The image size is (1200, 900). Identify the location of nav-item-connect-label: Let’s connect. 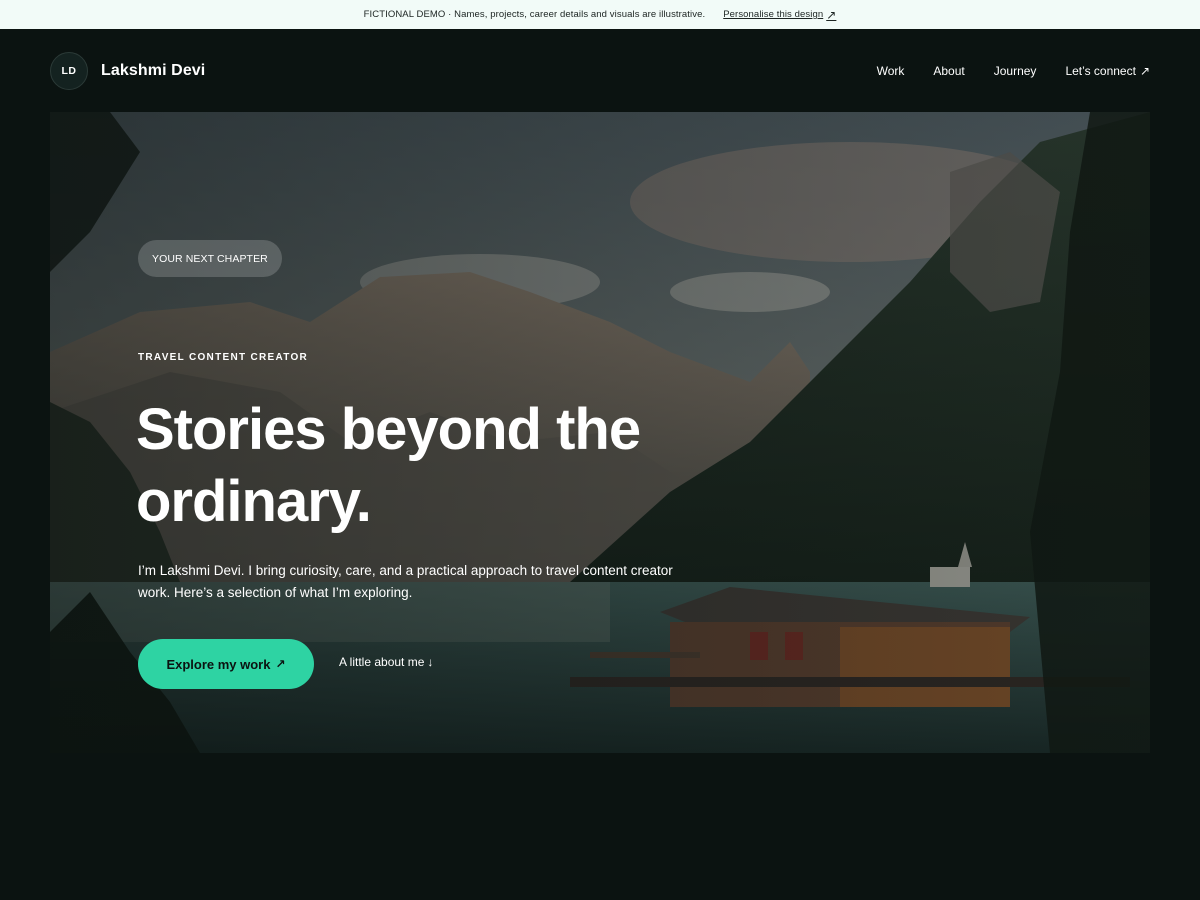
(1100, 70).